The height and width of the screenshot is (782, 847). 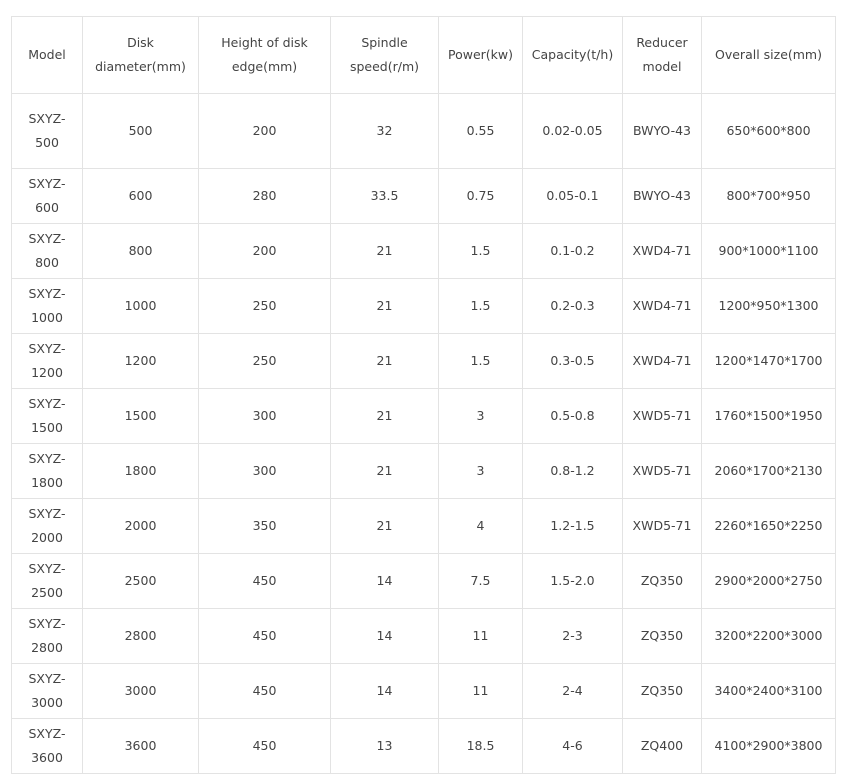 What do you see at coordinates (264, 196) in the screenshot?
I see `cell-disk-edge-height: 280` at bounding box center [264, 196].